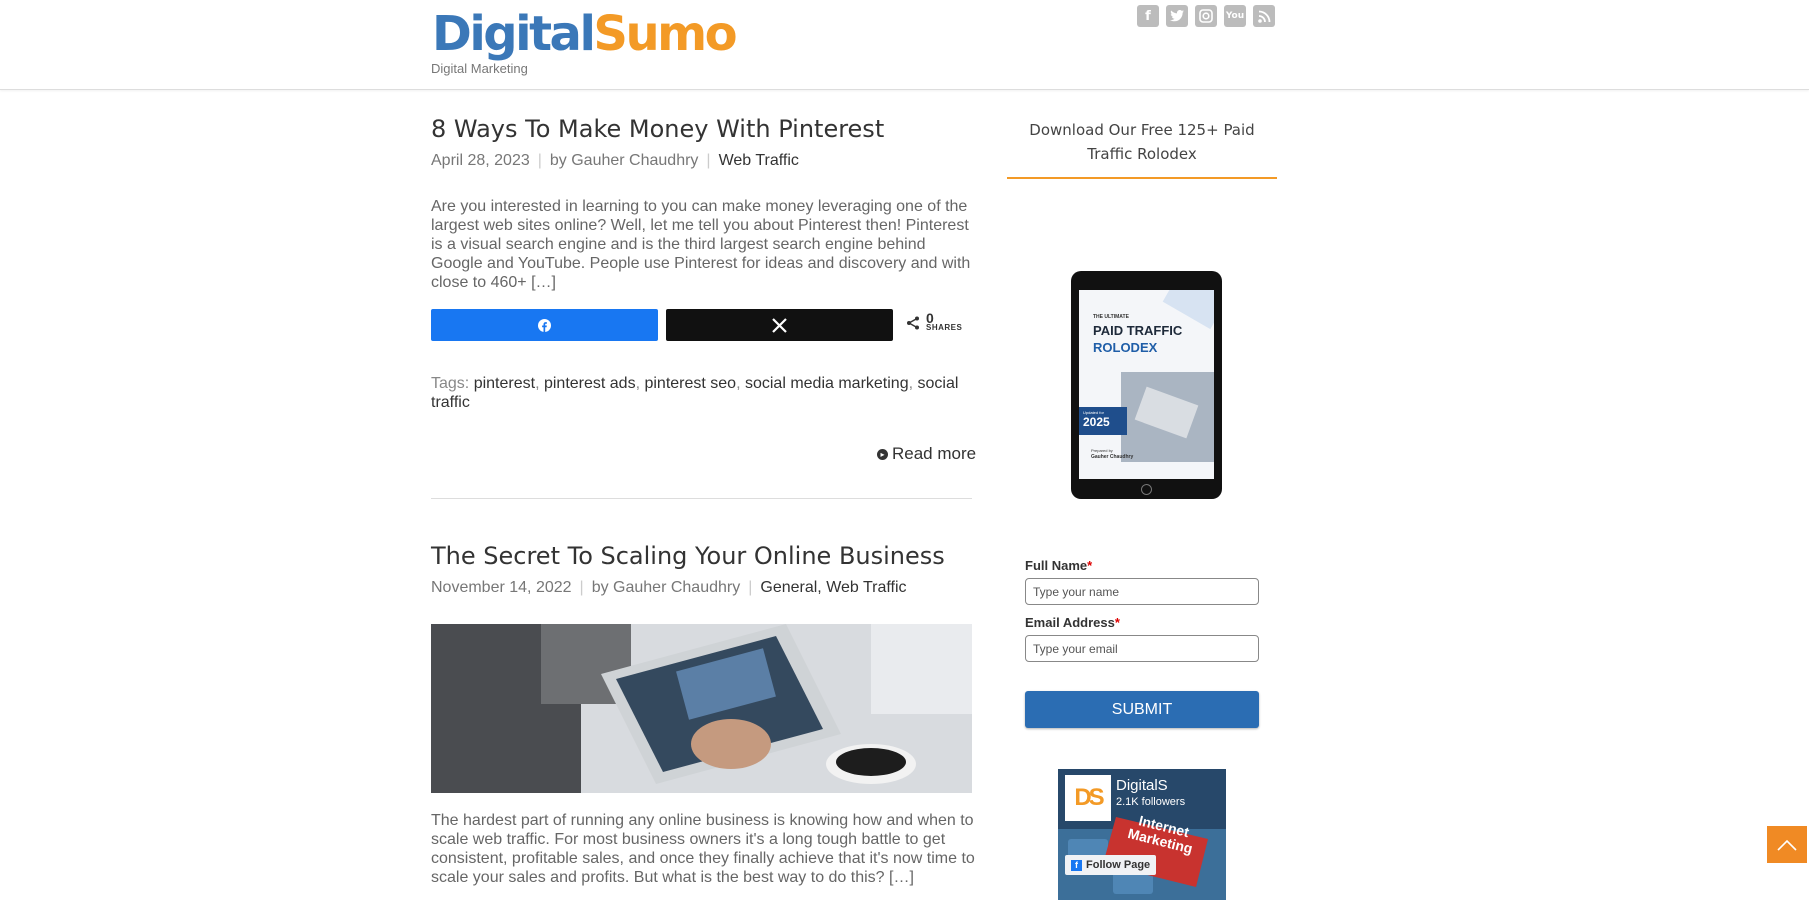 This screenshot has height=900, width=1809. Describe the element at coordinates (1059, 565) in the screenshot. I see `full-name-label: Full Name*` at that location.